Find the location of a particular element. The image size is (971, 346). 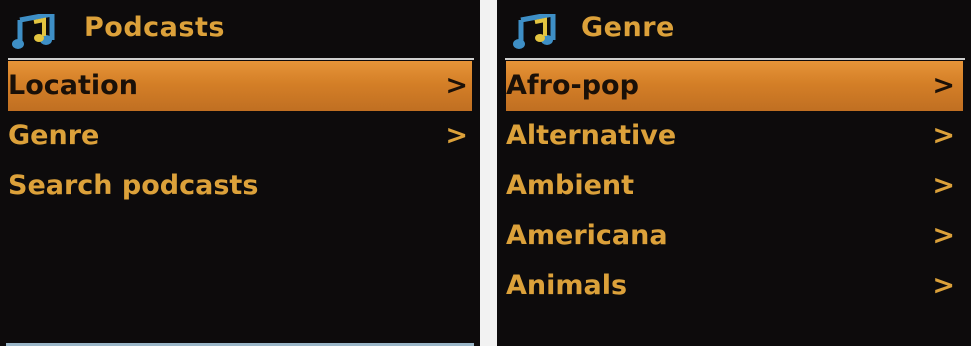

menu-item-americana: Americana > is located at coordinates (734, 236).